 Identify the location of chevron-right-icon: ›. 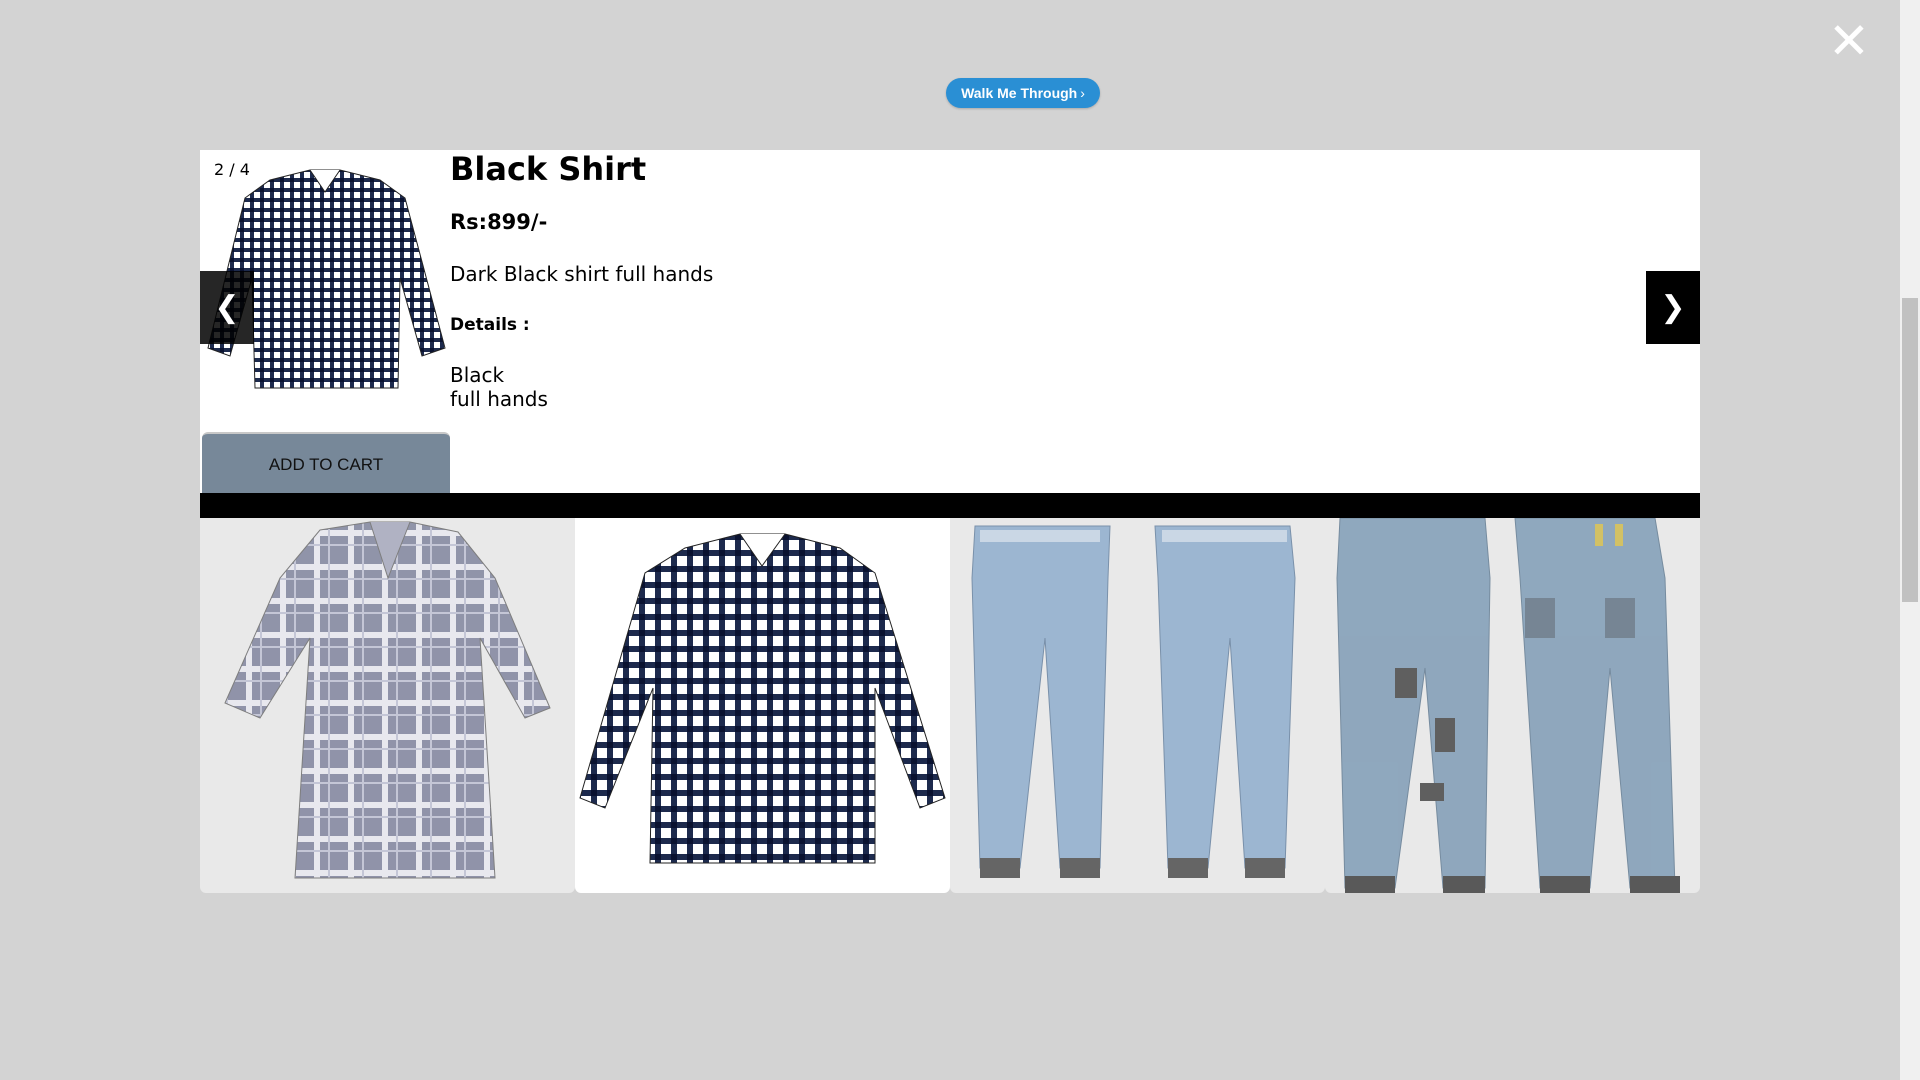
(1082, 93).